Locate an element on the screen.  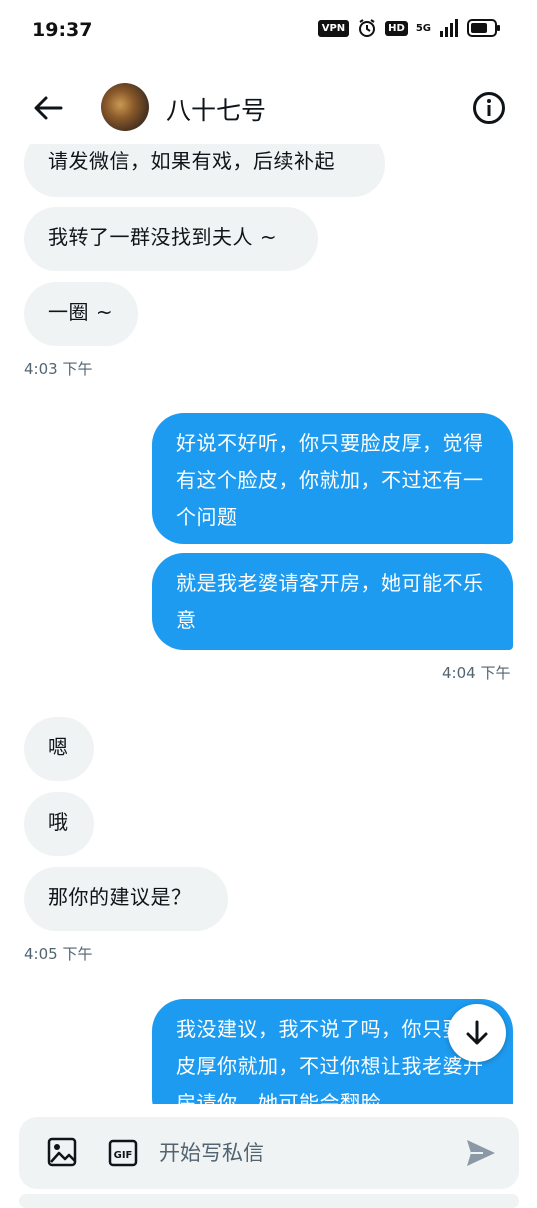
hd-badge: HD is located at coordinates (396, 28).